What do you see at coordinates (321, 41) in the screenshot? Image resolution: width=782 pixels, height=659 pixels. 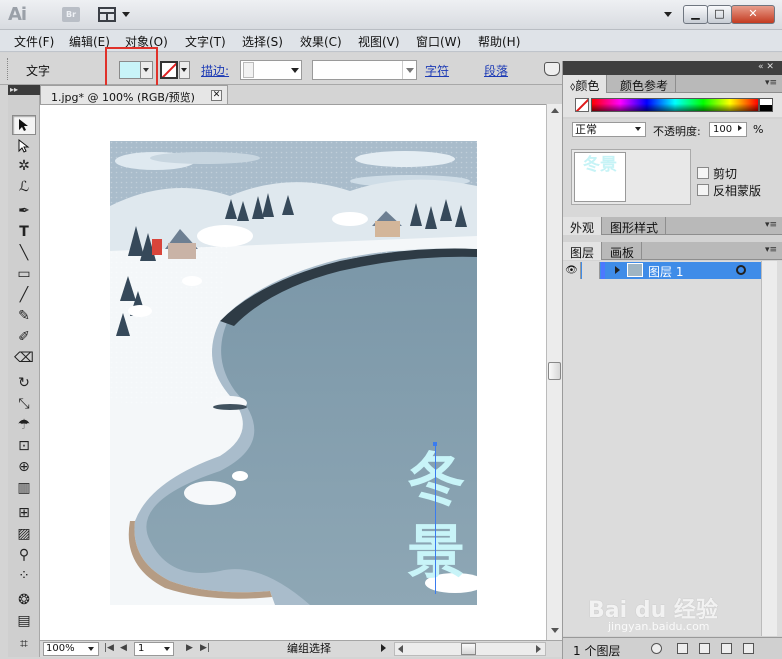 I see `menu-effect: 效果(C)` at bounding box center [321, 41].